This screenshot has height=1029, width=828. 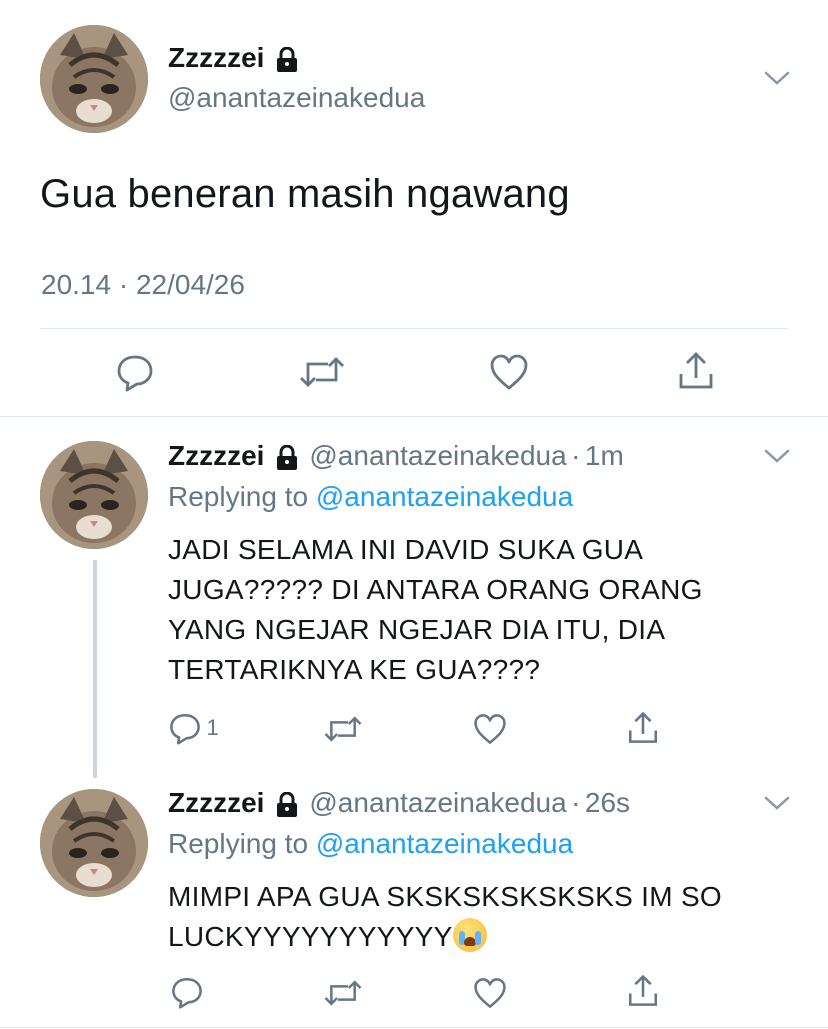 What do you see at coordinates (95, 669) in the screenshot?
I see `thread-line` at bounding box center [95, 669].